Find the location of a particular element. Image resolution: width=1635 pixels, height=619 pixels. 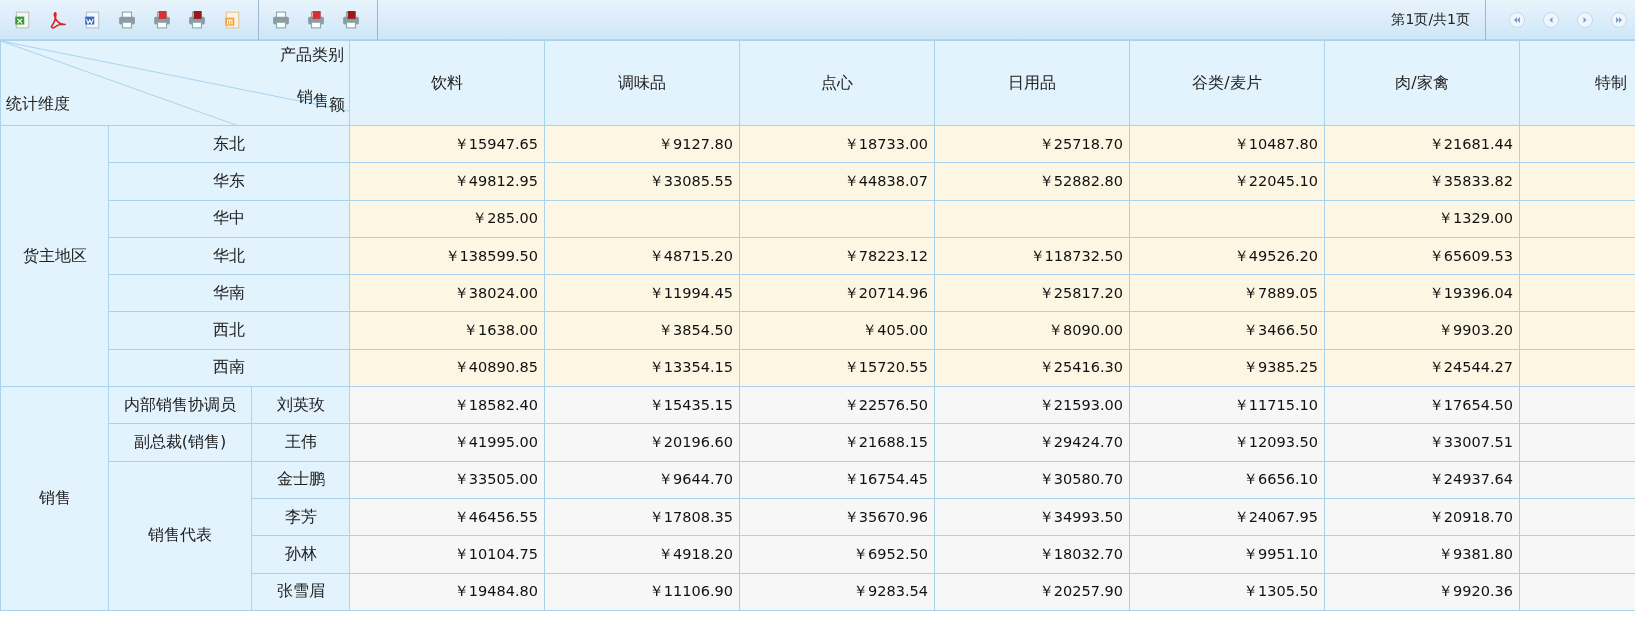

table-cell: ￥20196.60 is located at coordinates (642, 442).